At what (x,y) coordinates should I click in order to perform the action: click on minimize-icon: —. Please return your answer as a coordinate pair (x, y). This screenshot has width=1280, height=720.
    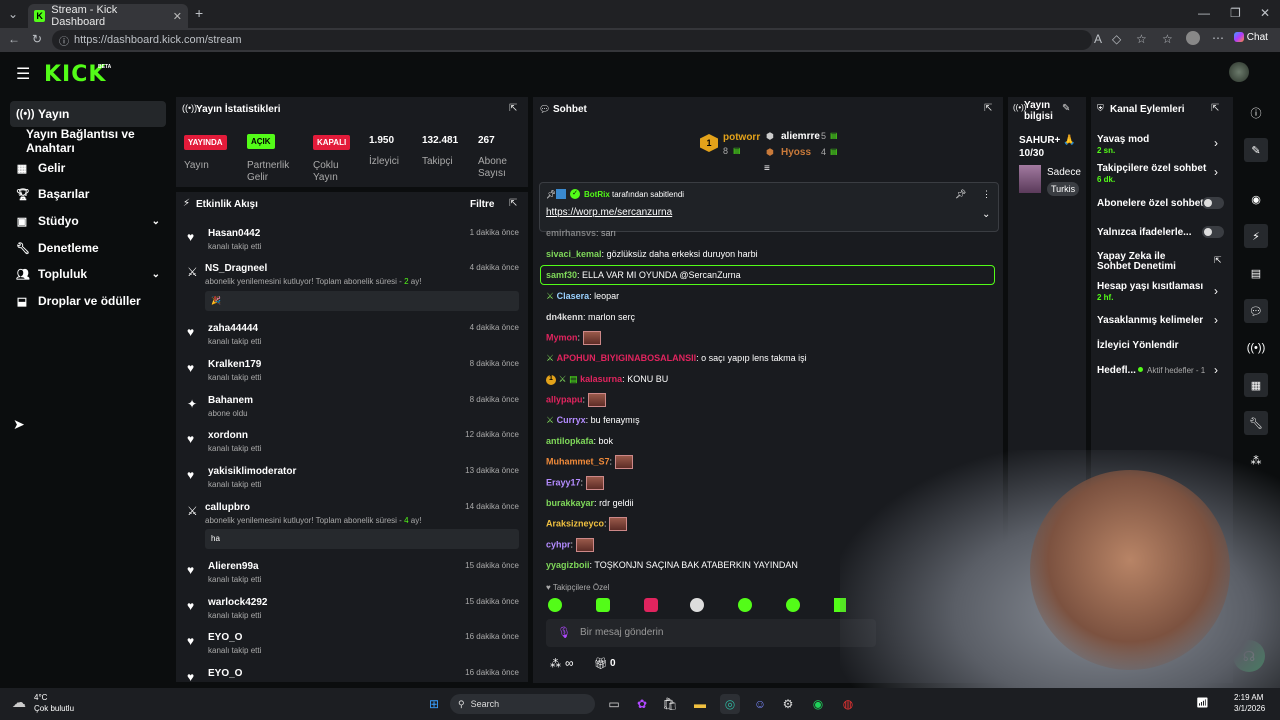
    Looking at the image, I should click on (1204, 13).